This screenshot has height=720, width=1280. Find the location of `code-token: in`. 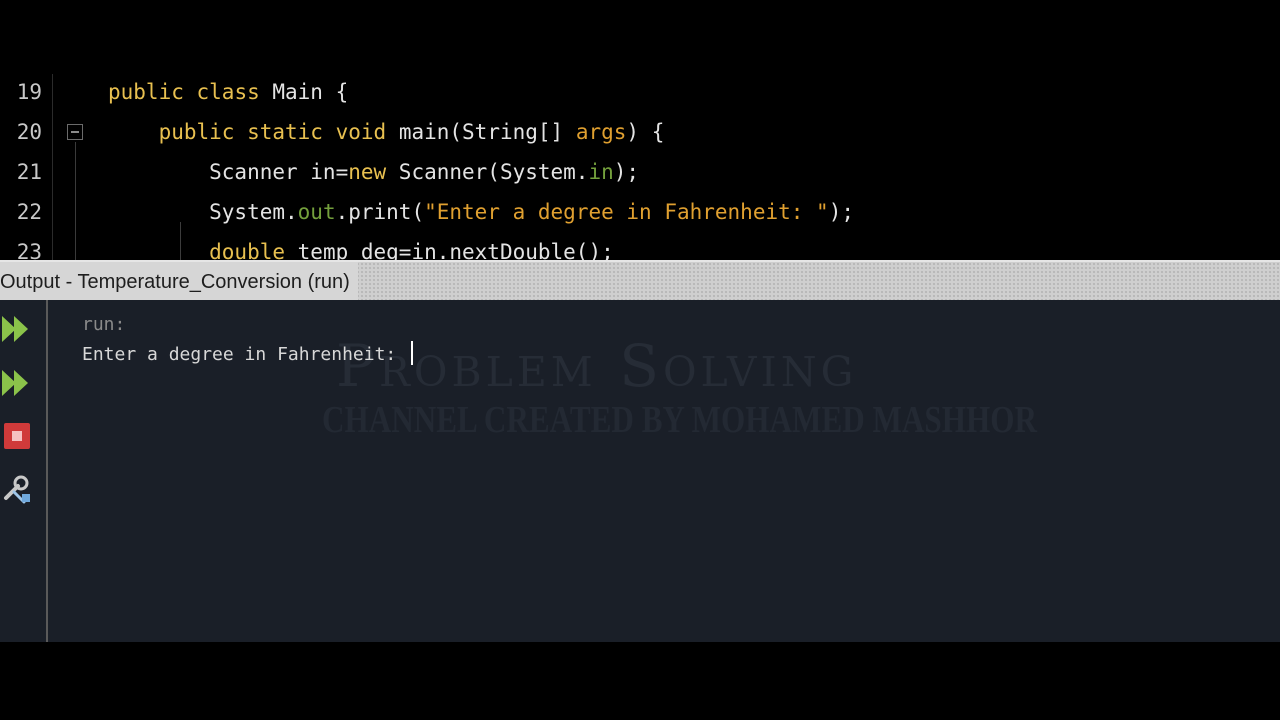

code-token: in is located at coordinates (601, 172).